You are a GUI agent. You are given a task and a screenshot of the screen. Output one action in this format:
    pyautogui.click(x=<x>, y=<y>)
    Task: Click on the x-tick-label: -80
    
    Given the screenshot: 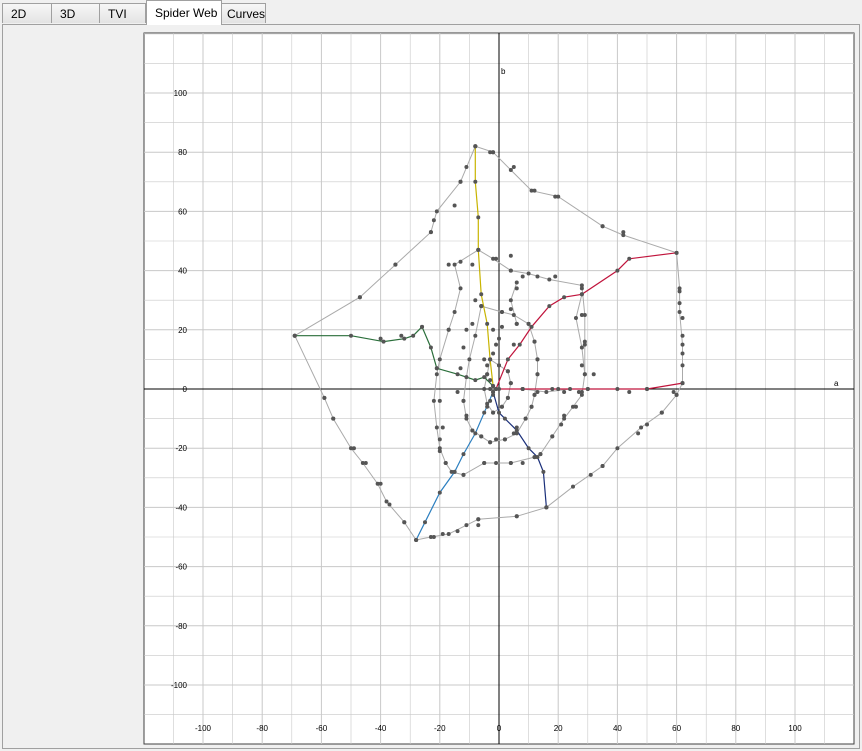 What is the action you would take?
    pyautogui.click(x=262, y=728)
    